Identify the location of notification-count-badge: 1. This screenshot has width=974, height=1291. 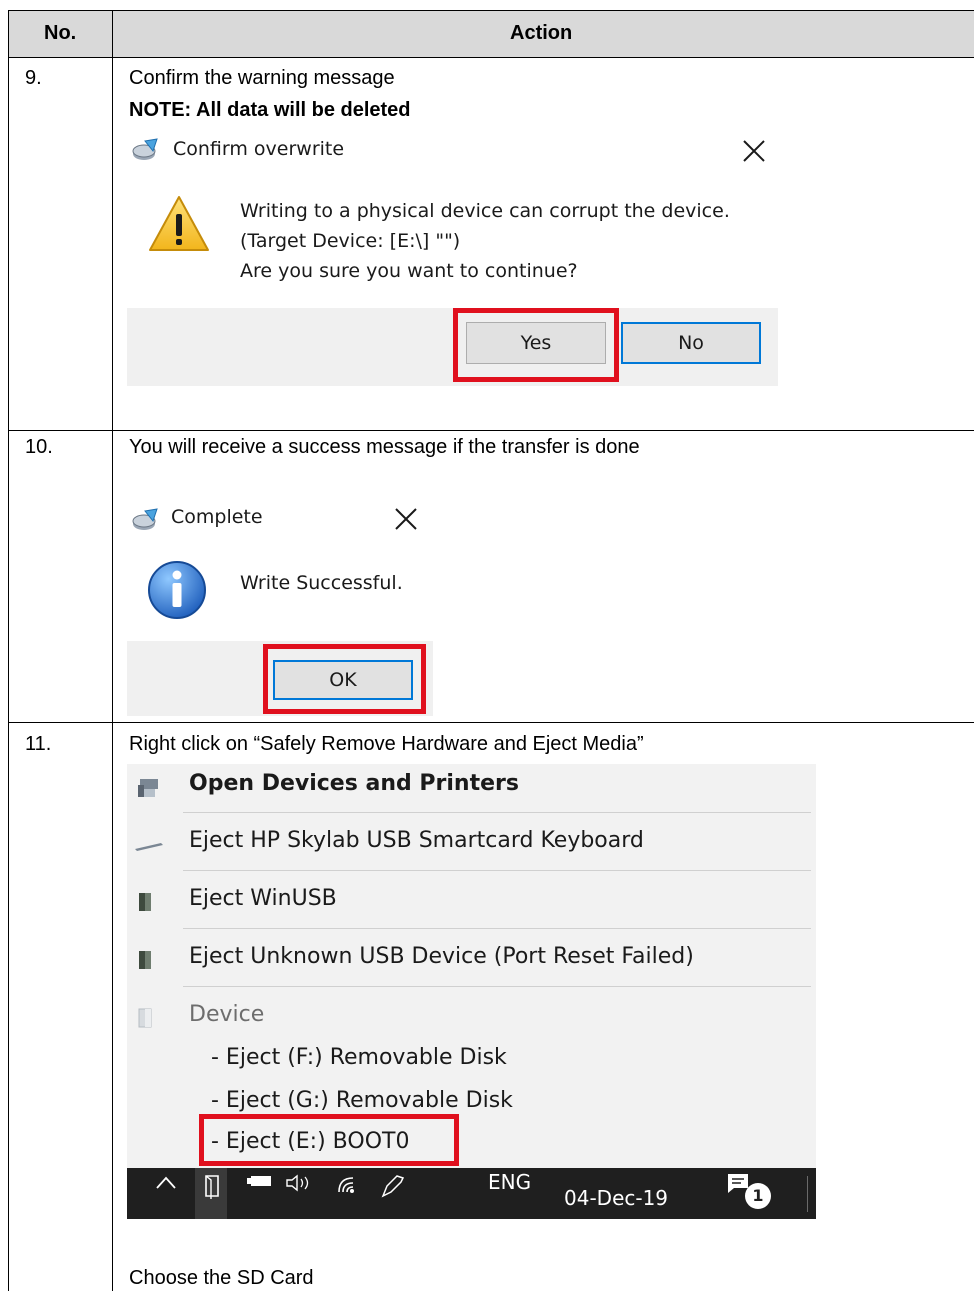
(758, 1196).